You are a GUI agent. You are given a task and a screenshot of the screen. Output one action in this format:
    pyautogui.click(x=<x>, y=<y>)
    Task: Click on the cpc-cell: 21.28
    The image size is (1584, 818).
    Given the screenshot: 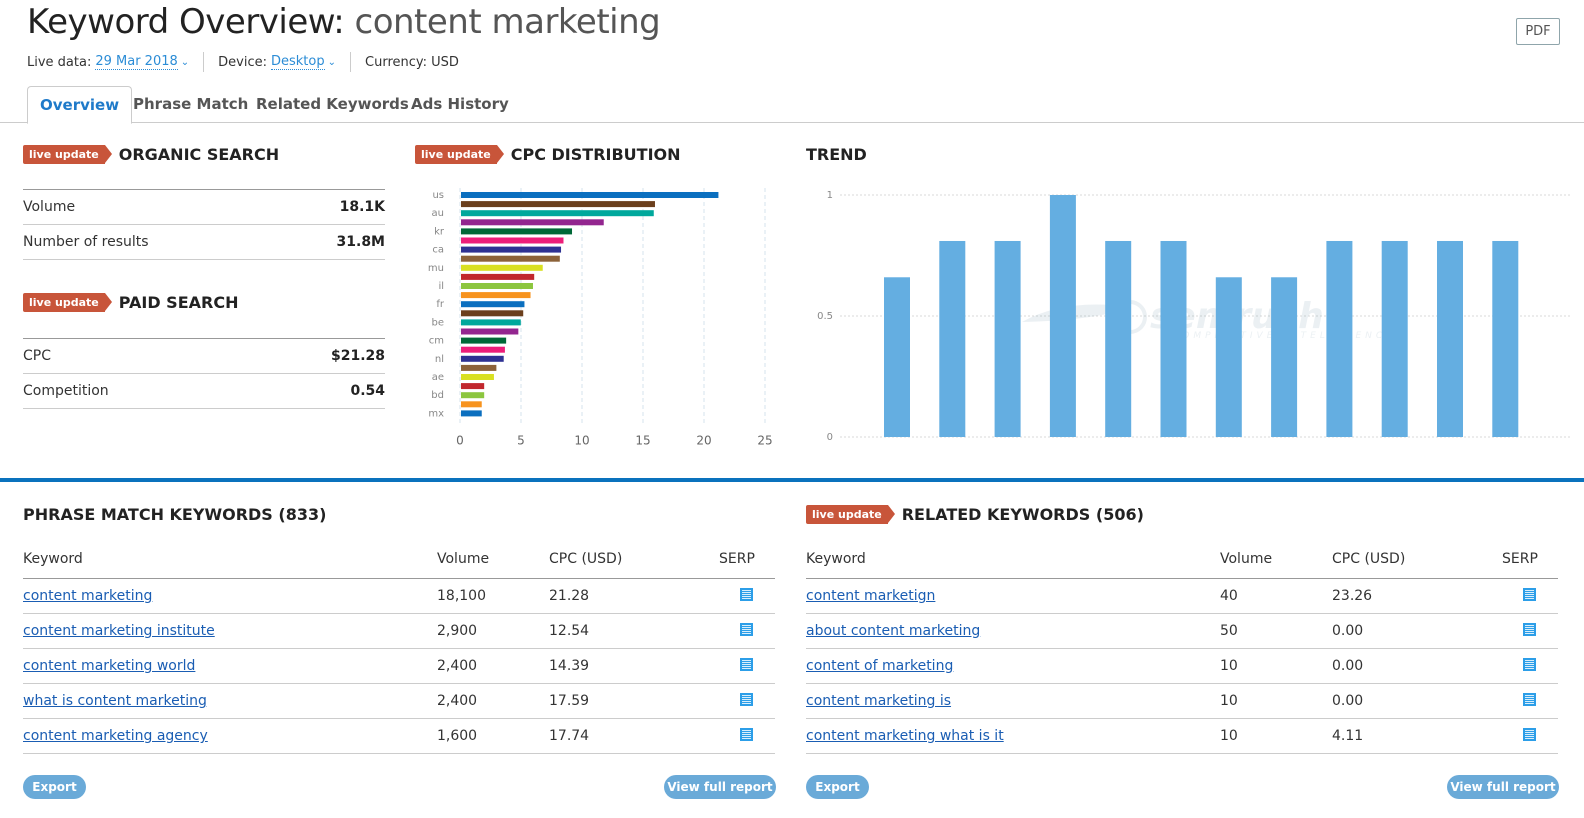 What is the action you would take?
    pyautogui.click(x=569, y=596)
    